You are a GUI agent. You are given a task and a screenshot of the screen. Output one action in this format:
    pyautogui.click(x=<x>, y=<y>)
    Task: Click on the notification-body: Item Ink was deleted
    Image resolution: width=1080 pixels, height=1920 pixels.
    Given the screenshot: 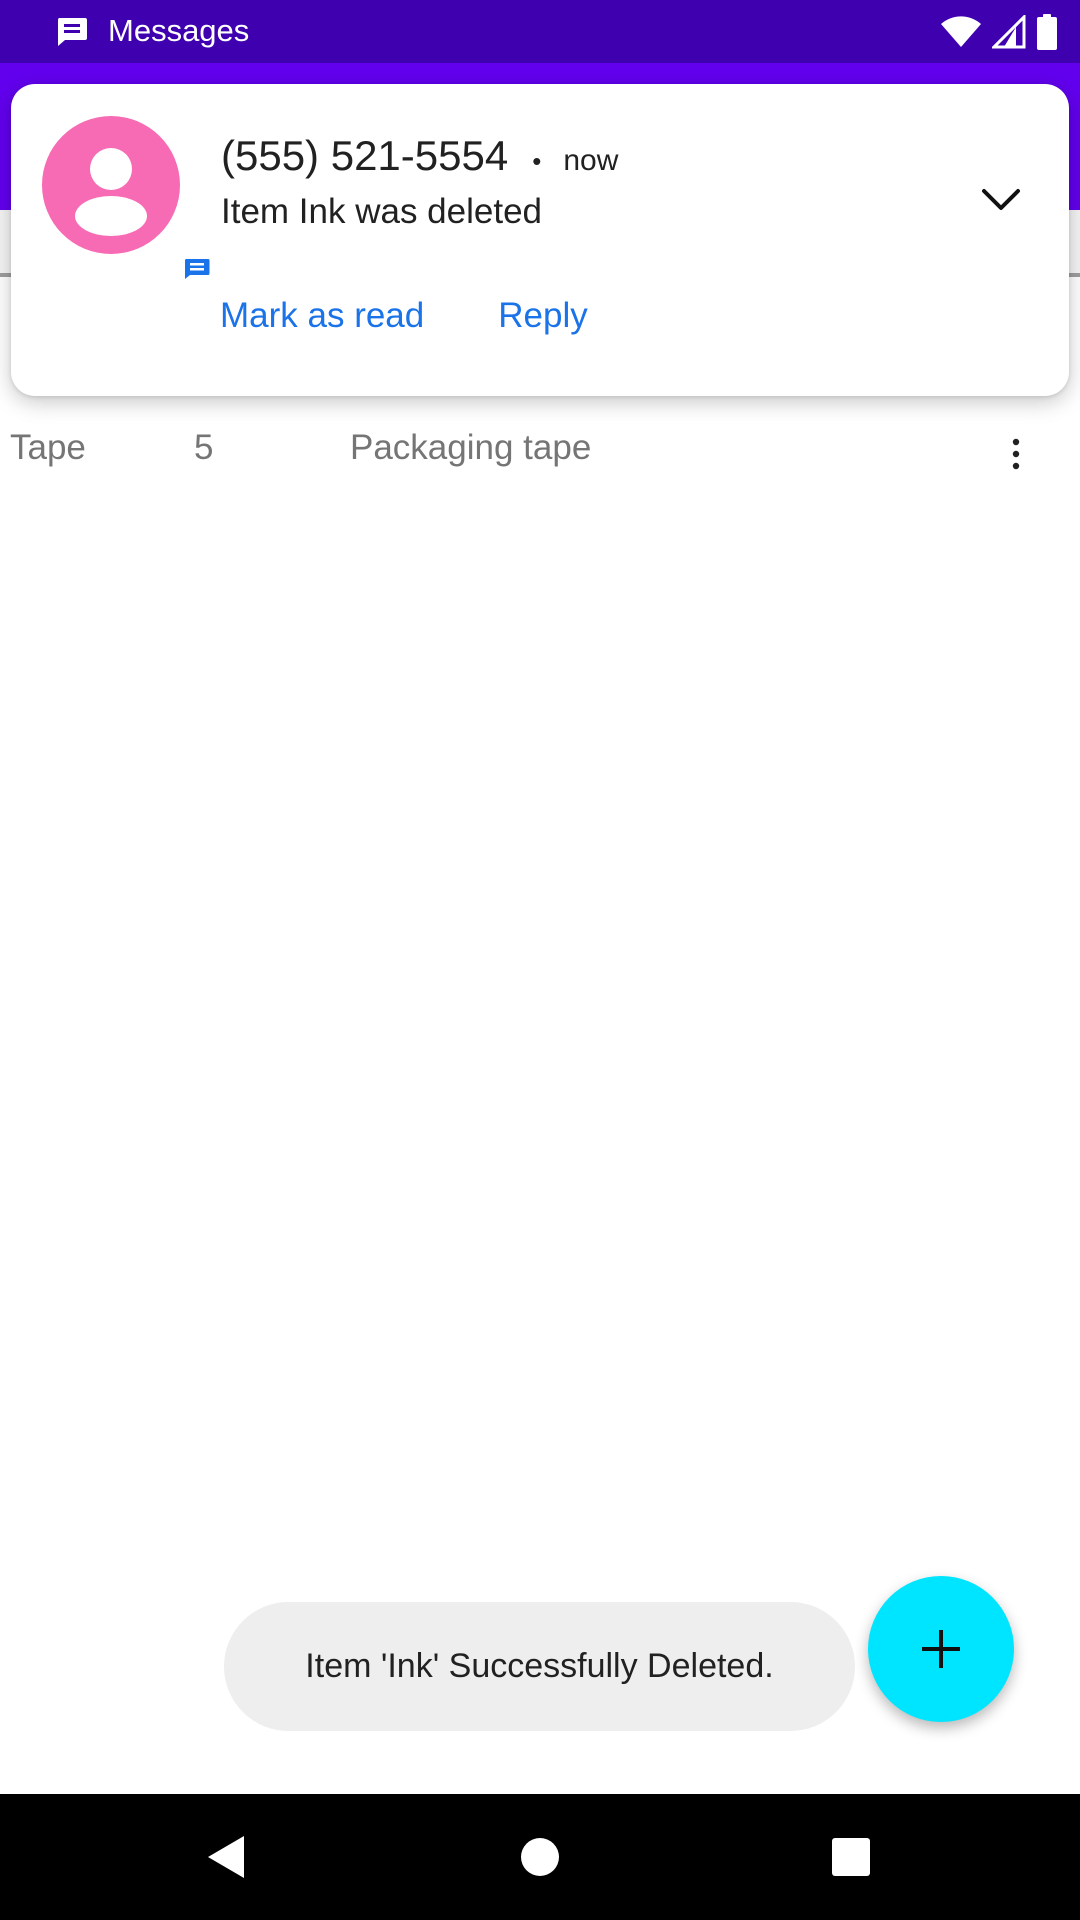 What is the action you would take?
    pyautogui.click(x=381, y=211)
    